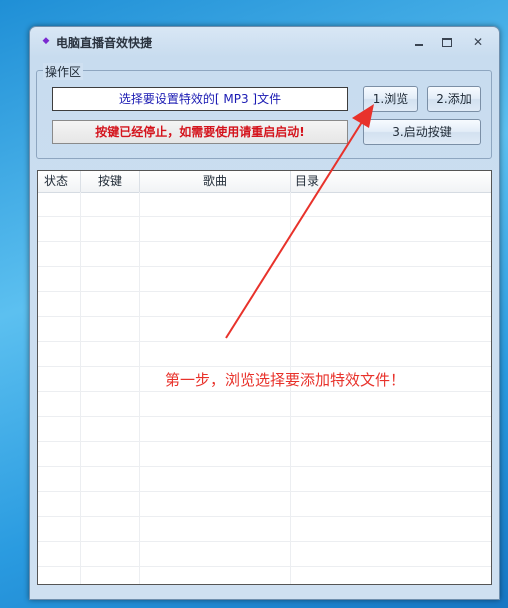 The image size is (508, 608). Describe the element at coordinates (294, 230) in the screenshot. I see `arrow-shaft` at that location.